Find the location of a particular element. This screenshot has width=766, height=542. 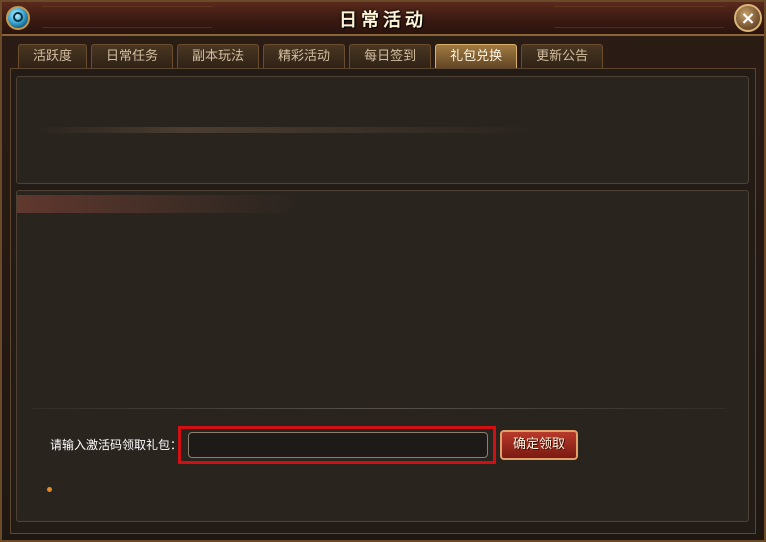

divider is located at coordinates (379, 408).